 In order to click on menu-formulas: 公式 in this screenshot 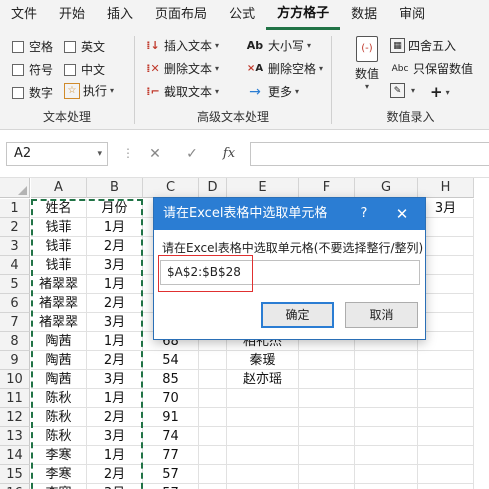, I will do `click(242, 15)`.